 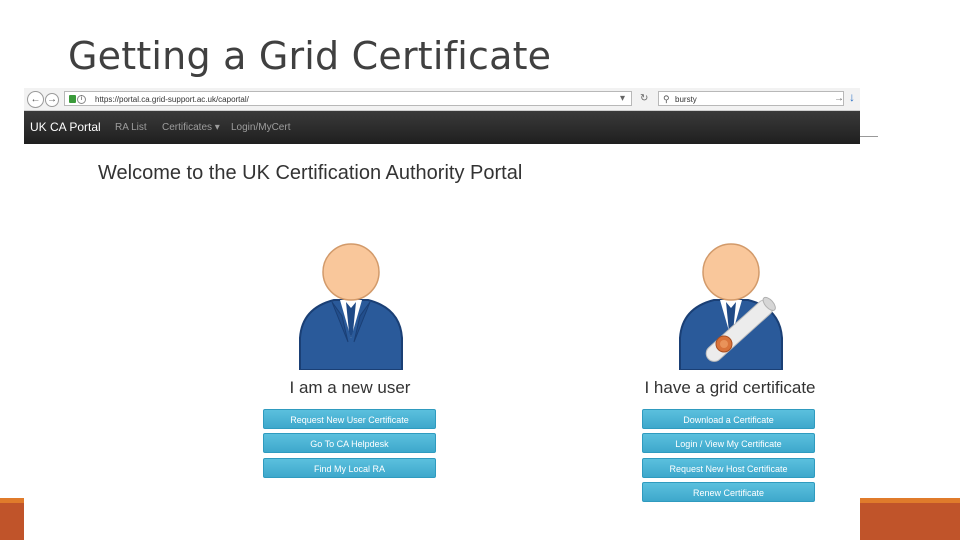 I want to click on download-icon: ↓, so click(x=852, y=97).